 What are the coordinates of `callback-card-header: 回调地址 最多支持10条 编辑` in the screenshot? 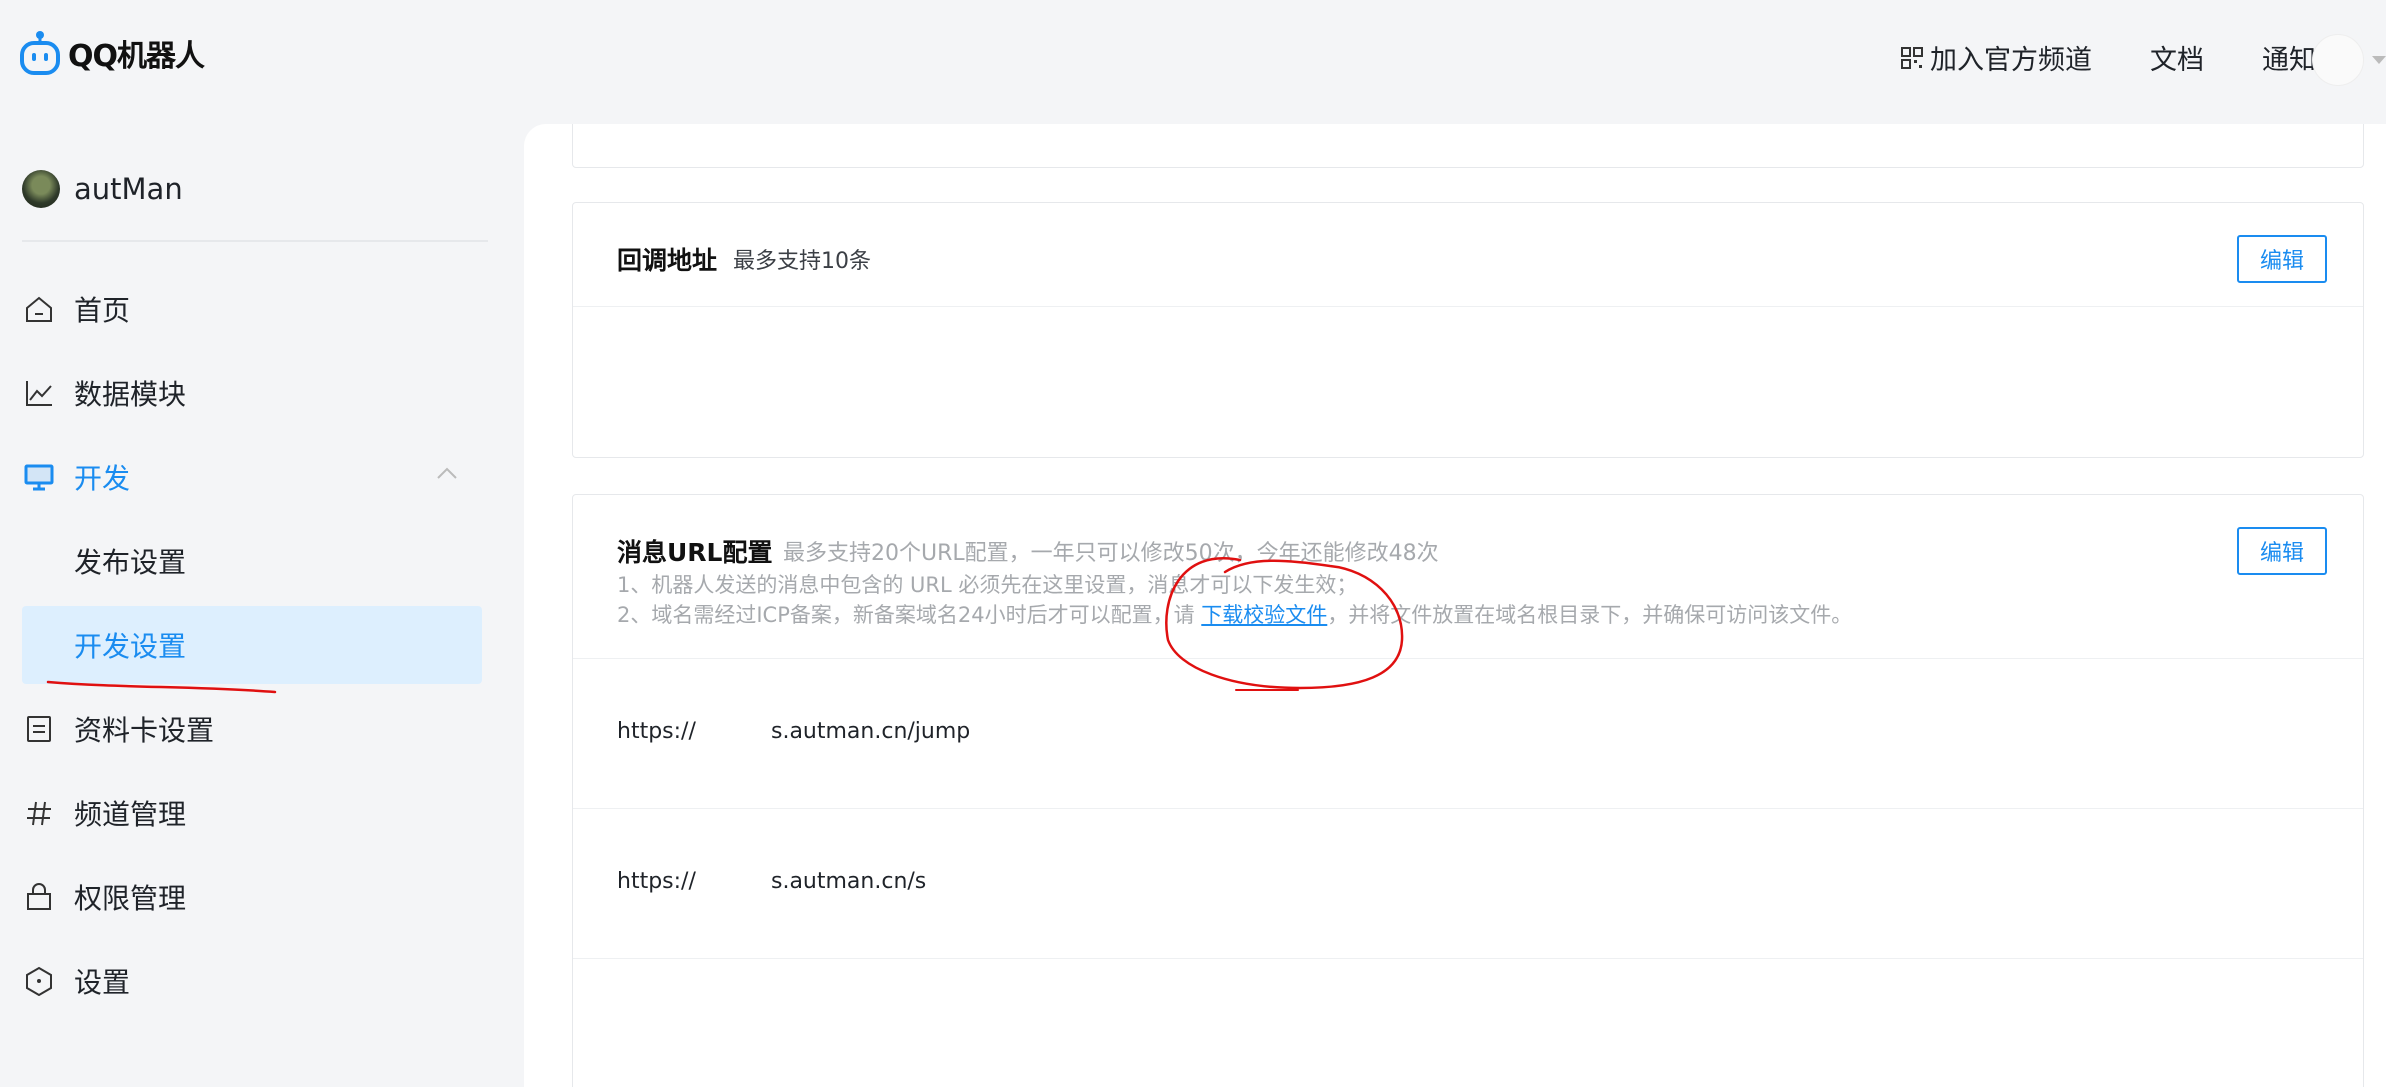 It's located at (1468, 255).